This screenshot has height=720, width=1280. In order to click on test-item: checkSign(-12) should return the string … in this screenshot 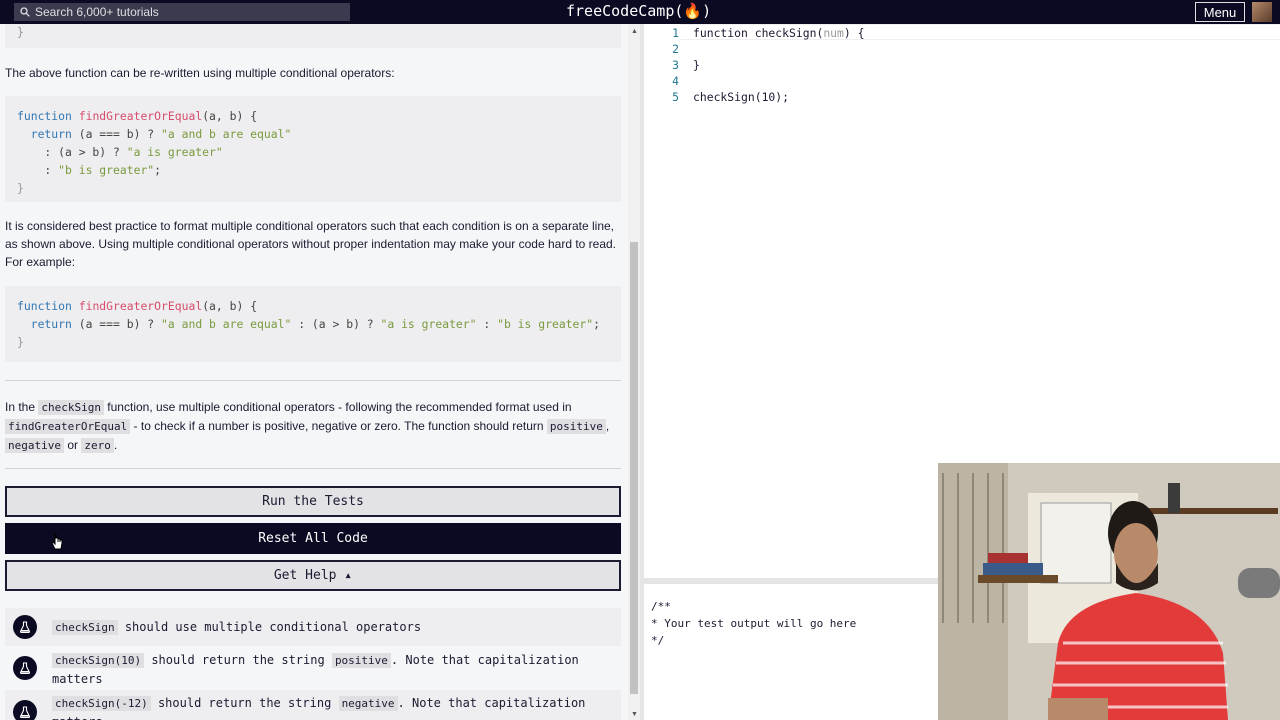, I will do `click(313, 705)`.